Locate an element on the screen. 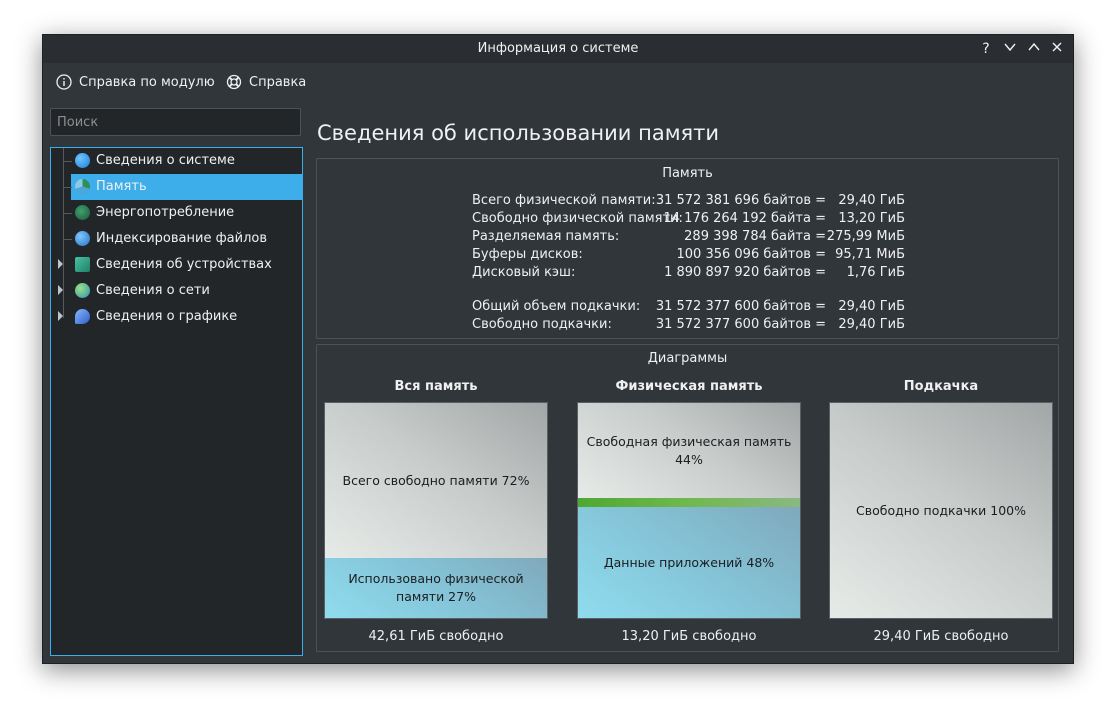 The width and height of the screenshot is (1114, 713). search-input is located at coordinates (175, 122).